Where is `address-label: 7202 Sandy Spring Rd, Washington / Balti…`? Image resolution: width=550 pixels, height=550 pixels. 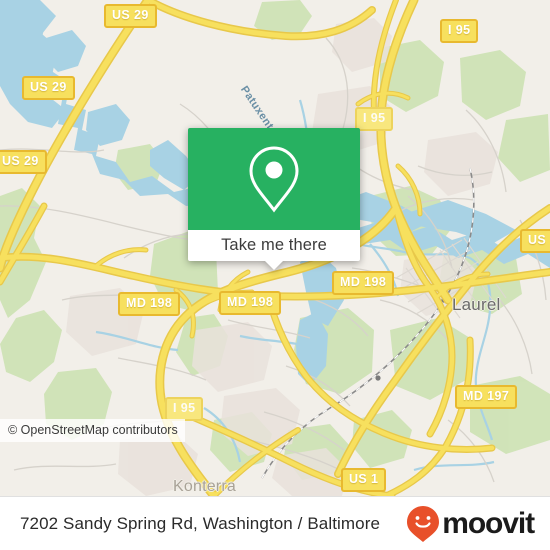
address-label: 7202 Sandy Spring Rd, Washington / Balti… is located at coordinates (200, 523).